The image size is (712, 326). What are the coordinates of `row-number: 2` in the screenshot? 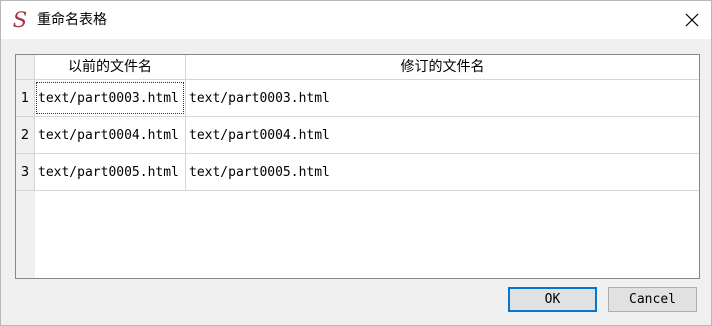 It's located at (25, 135).